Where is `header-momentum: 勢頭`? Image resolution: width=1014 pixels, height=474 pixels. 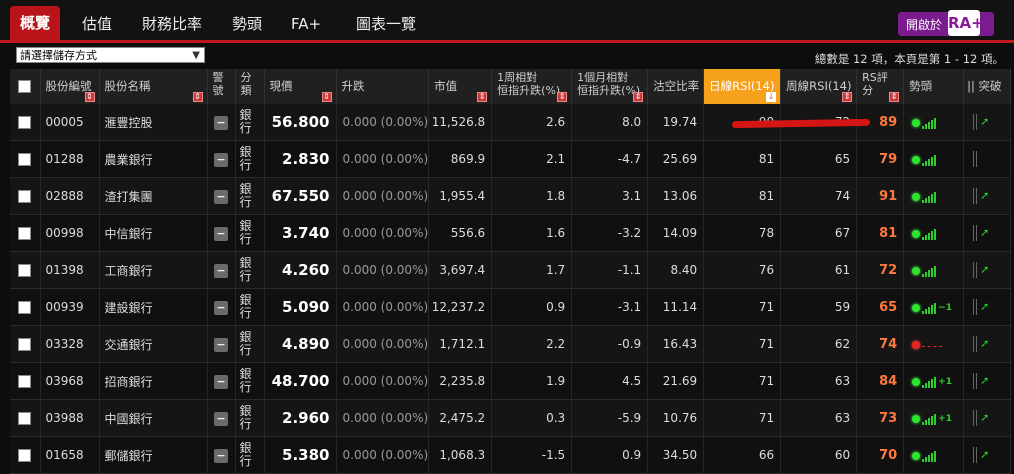
header-momentum: 勢頭 is located at coordinates (934, 86).